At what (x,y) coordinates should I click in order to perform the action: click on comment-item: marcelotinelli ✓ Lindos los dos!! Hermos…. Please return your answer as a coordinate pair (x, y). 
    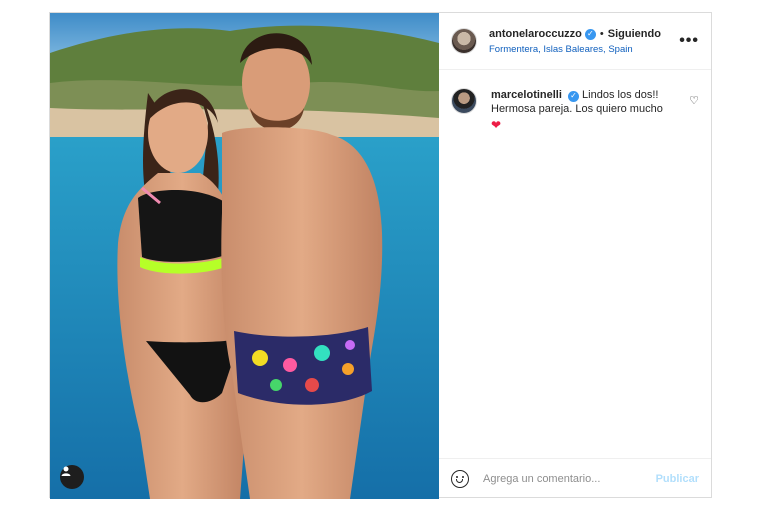
    Looking at the image, I should click on (575, 110).